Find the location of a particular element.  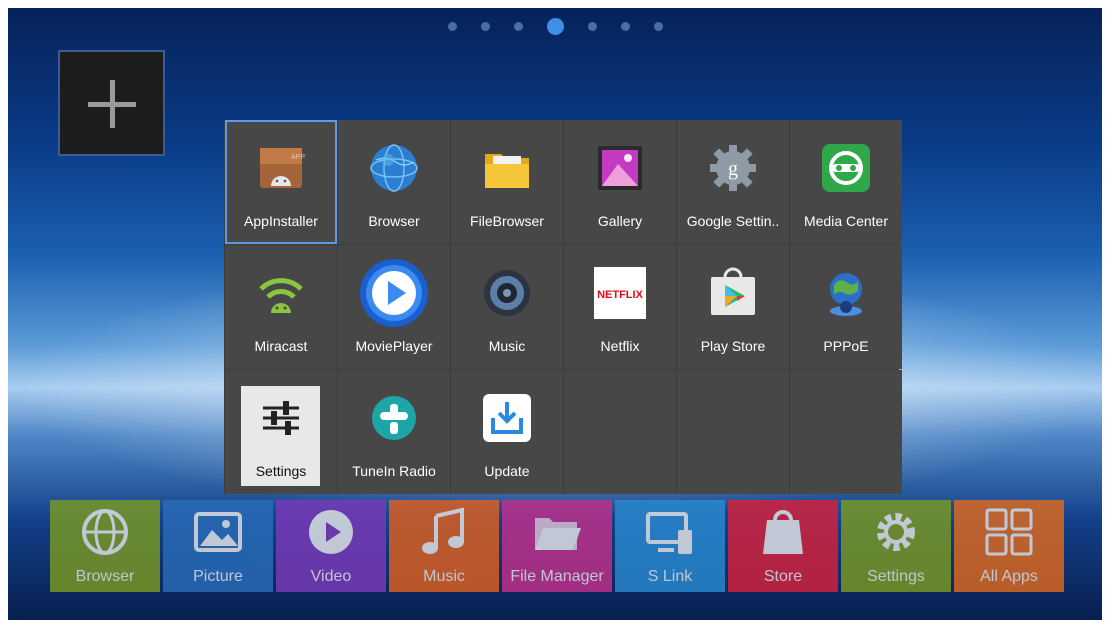

app-label: TuneIn Radio is located at coordinates (394, 471).